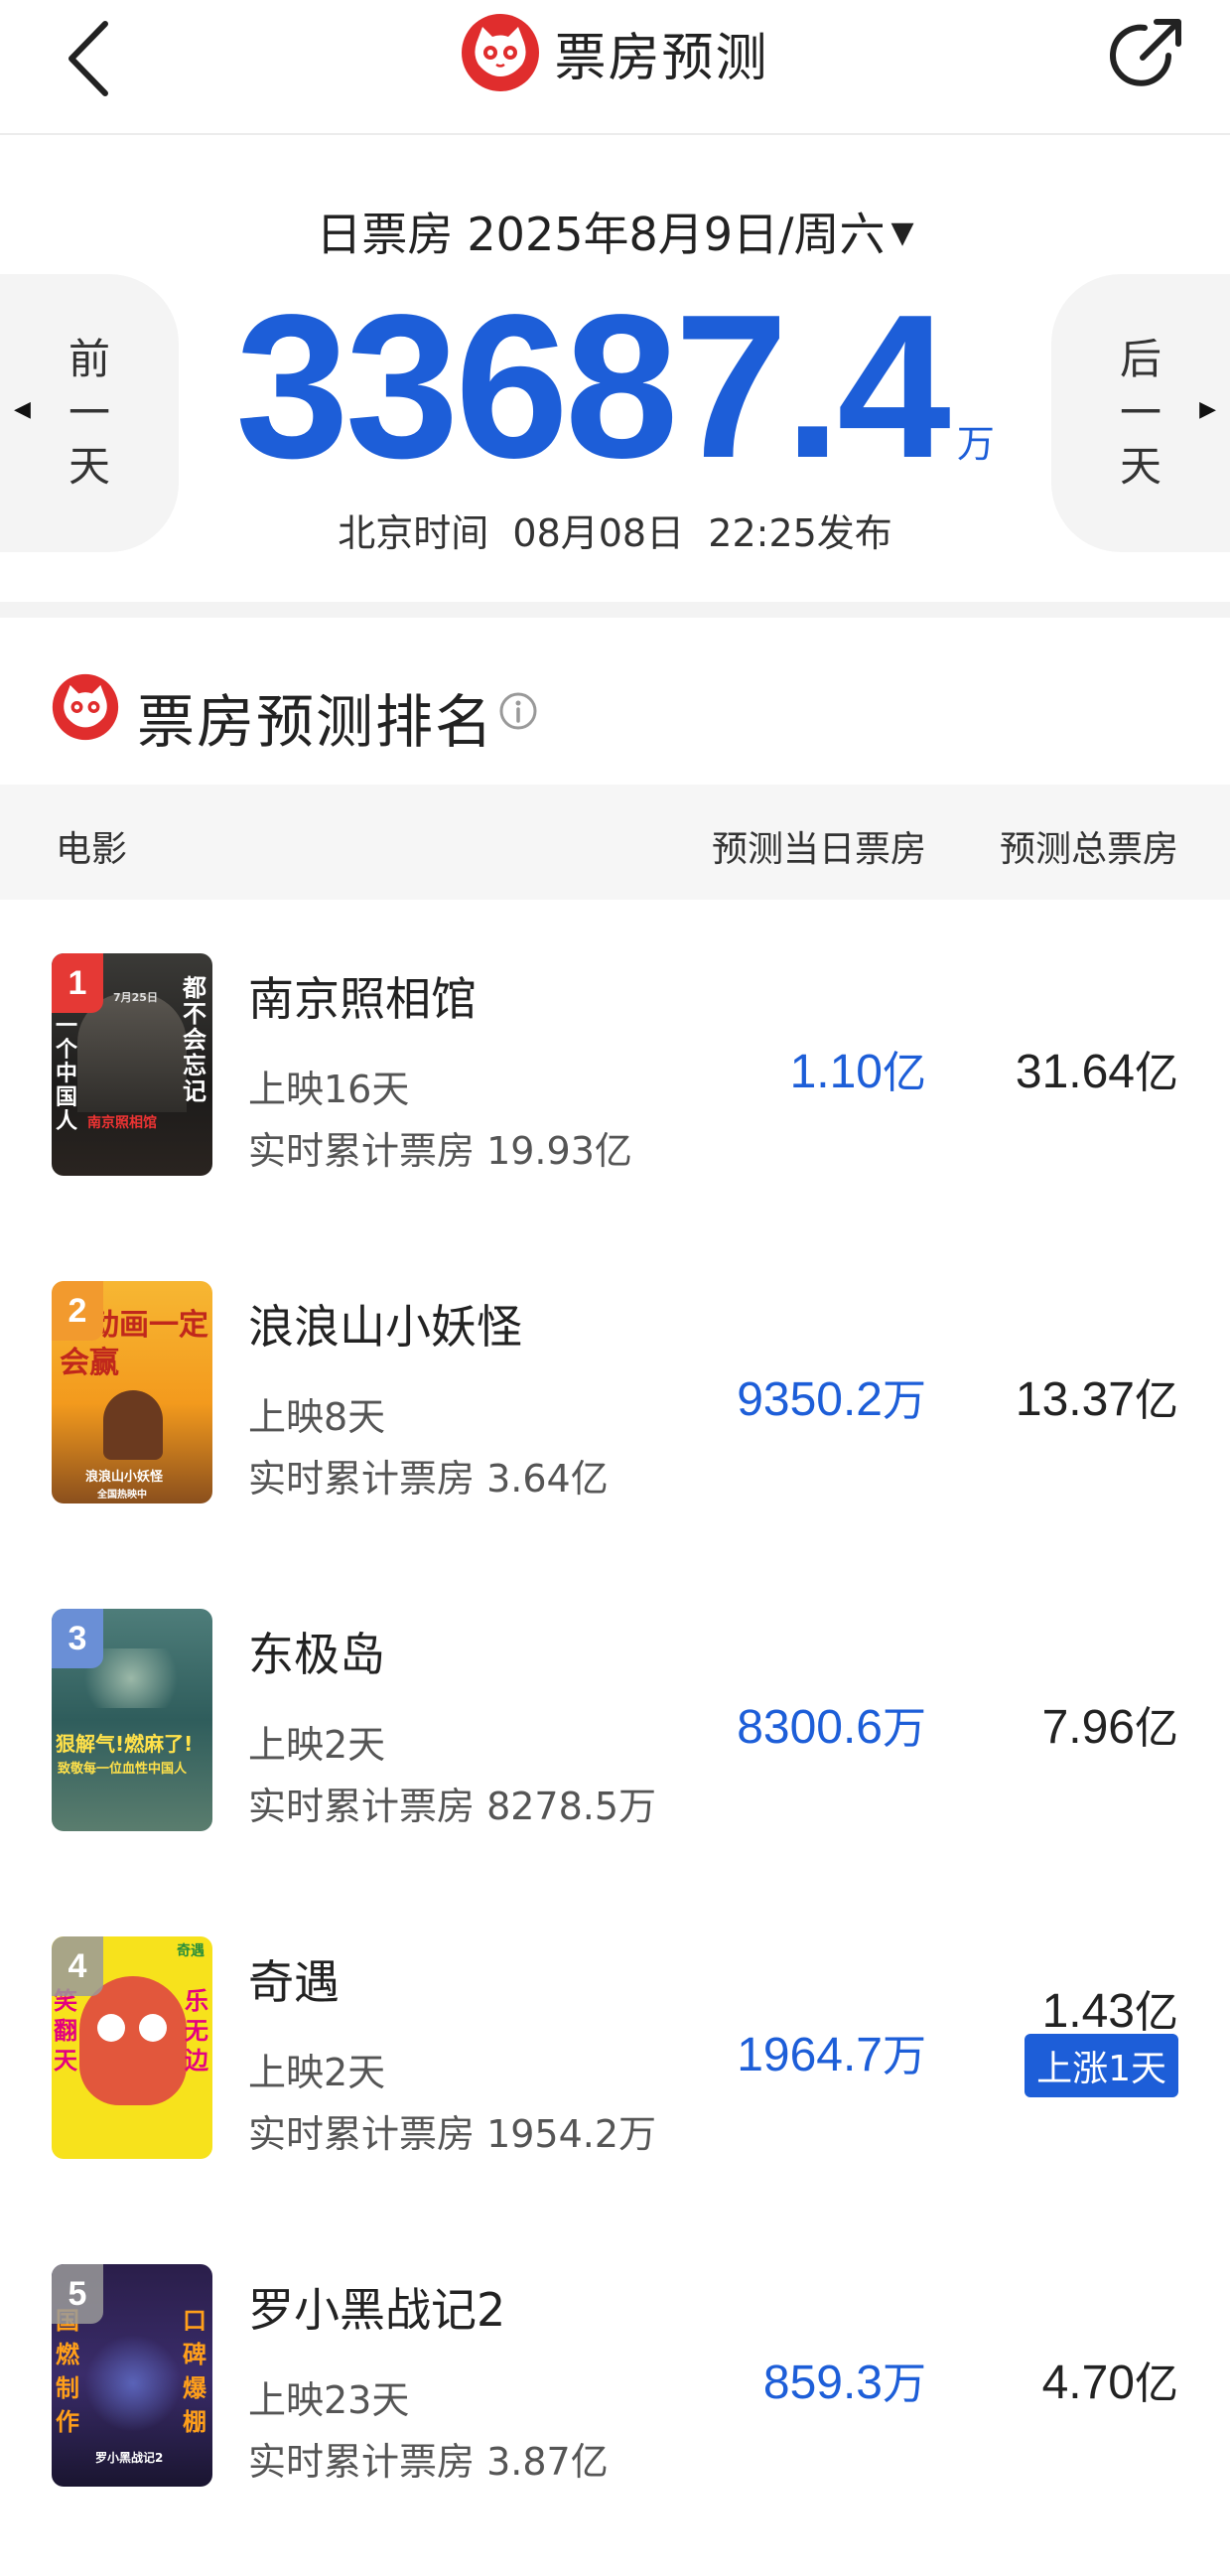 The image size is (1230, 2576). I want to click on total-forecast-value: 7.96亿, so click(1110, 1724).